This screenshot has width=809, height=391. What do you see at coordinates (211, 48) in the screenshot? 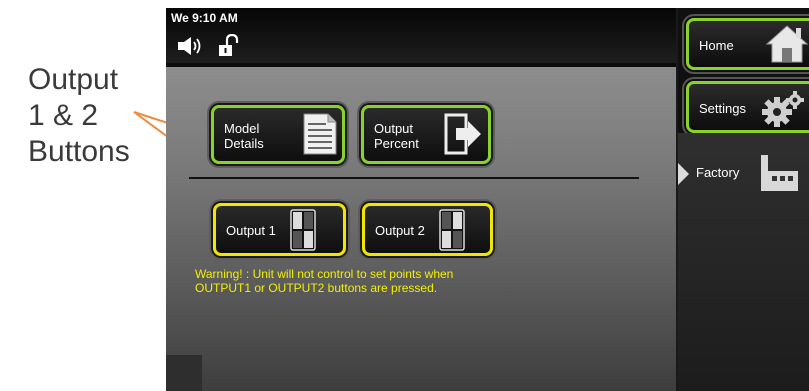
I see `status-icons` at bounding box center [211, 48].